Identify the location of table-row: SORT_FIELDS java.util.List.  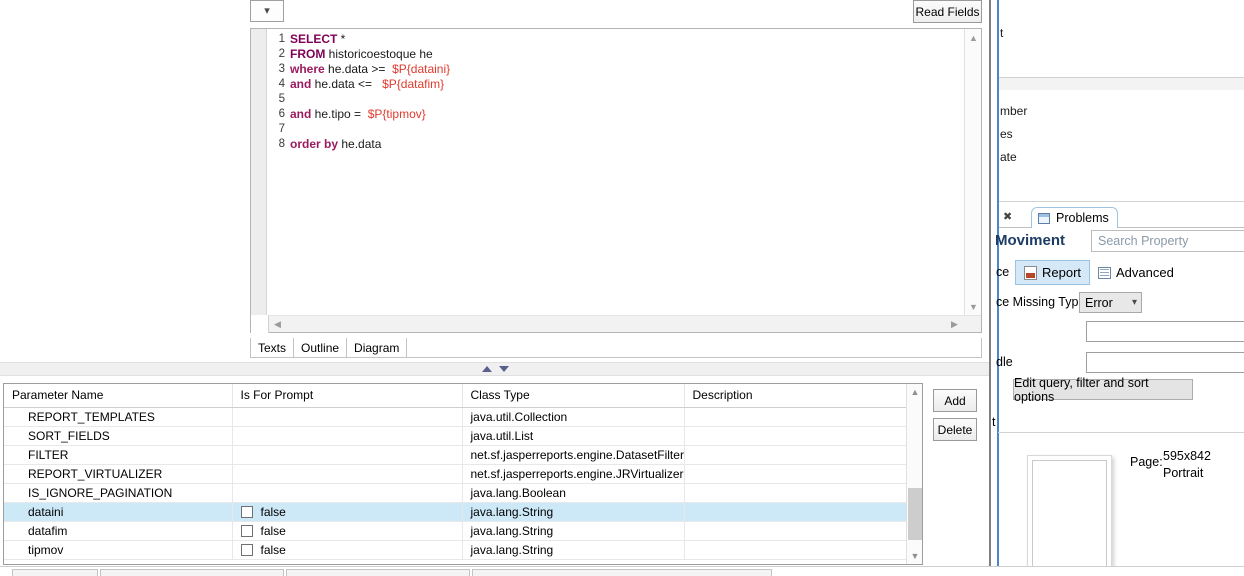
(456, 436).